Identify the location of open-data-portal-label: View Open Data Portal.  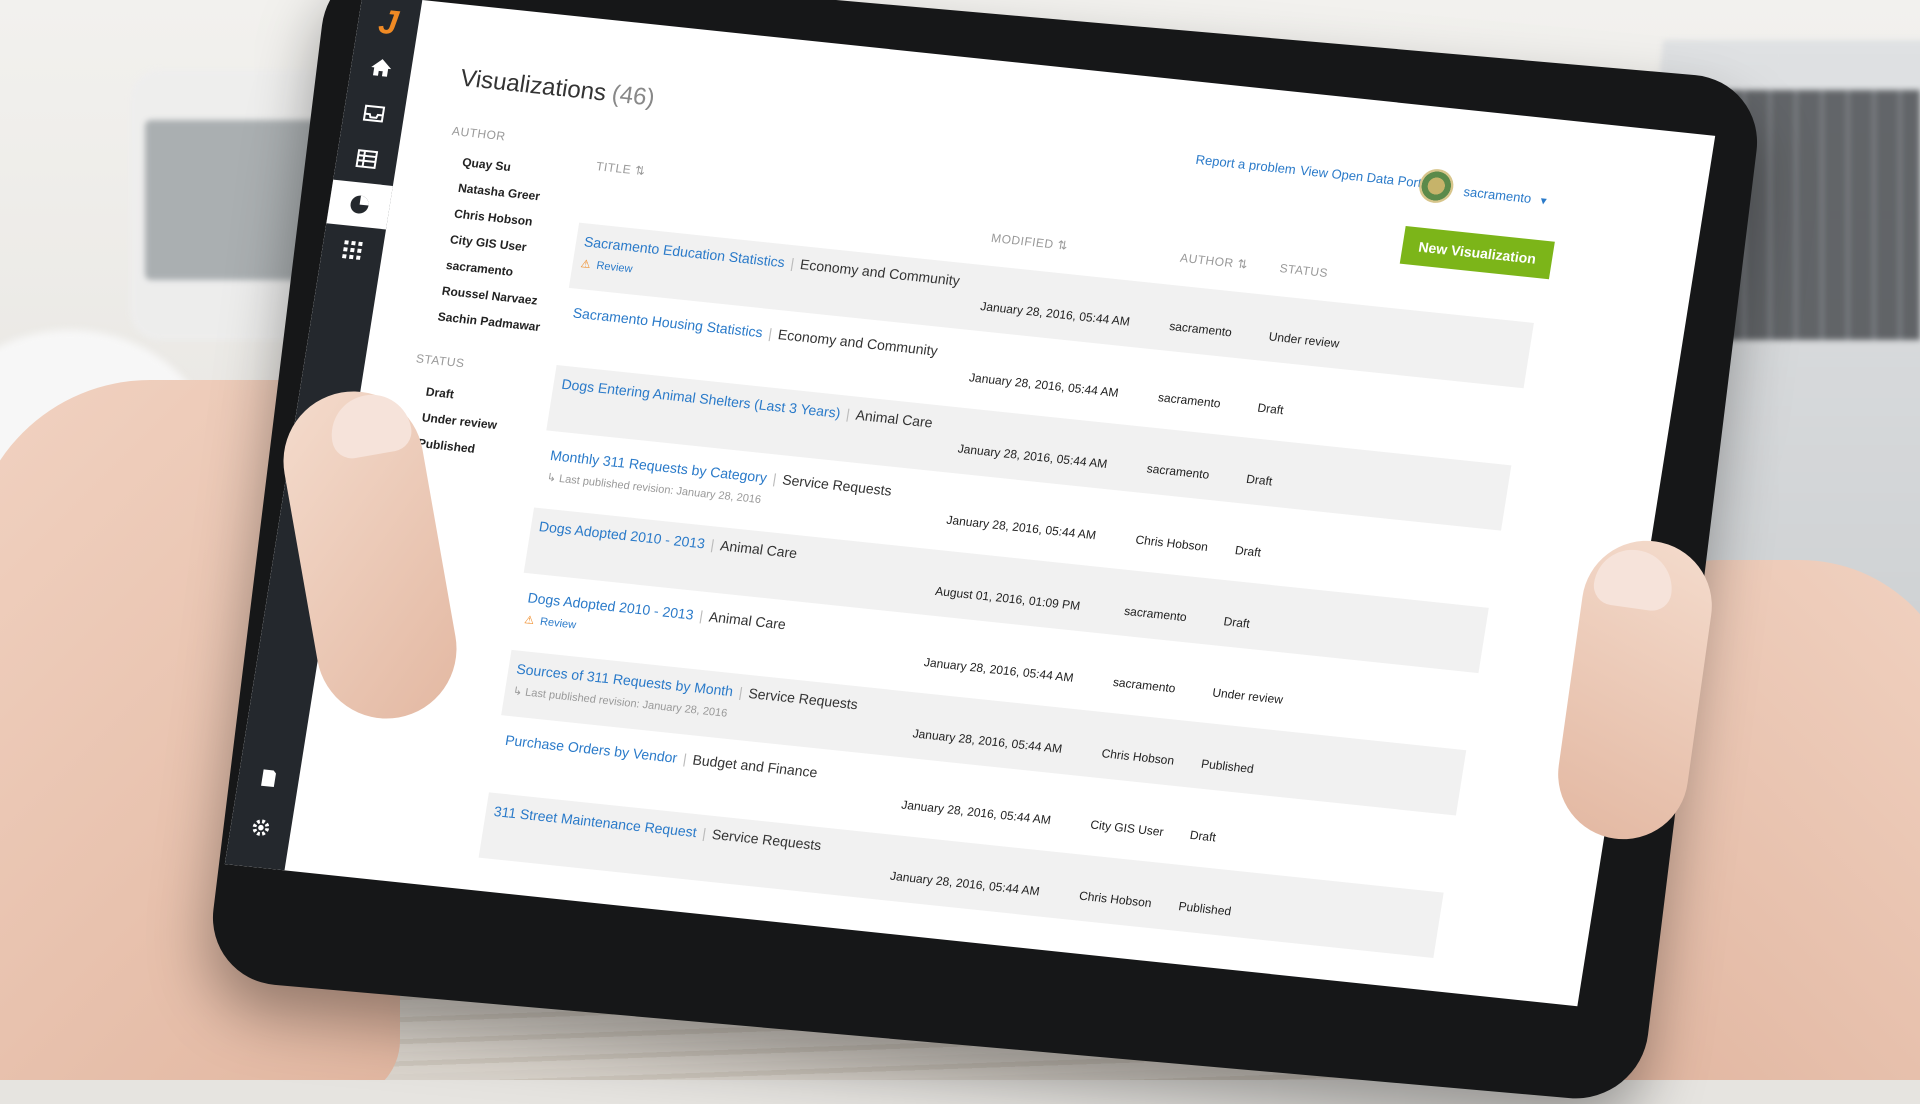
(1366, 177).